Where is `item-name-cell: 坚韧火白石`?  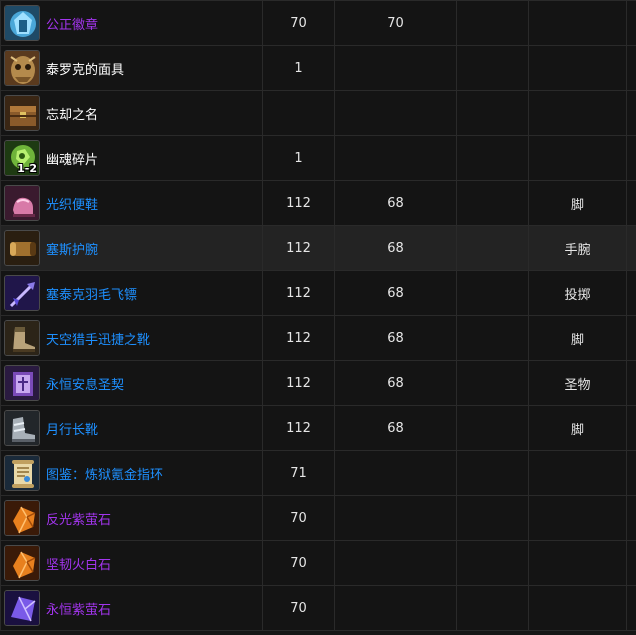 item-name-cell: 坚韧火白石 is located at coordinates (131, 563).